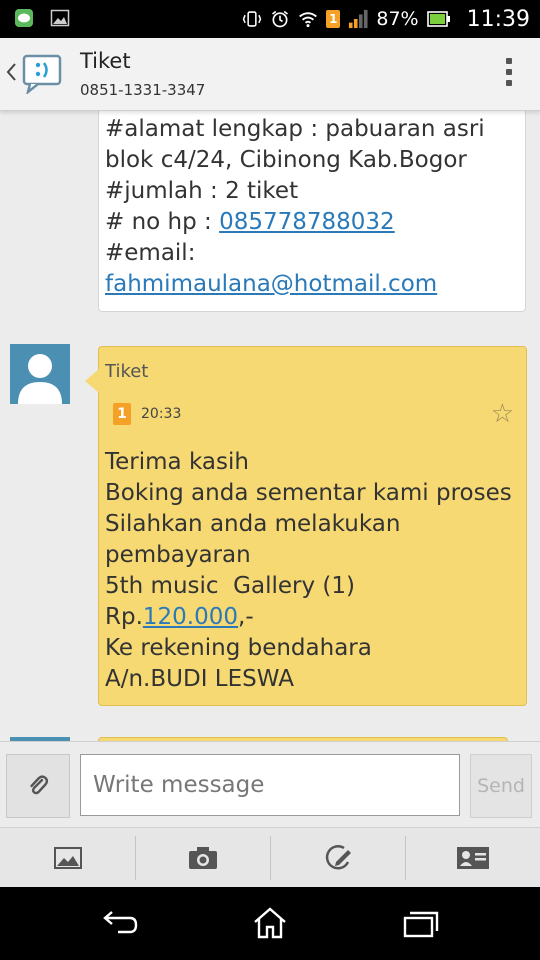 Image resolution: width=540 pixels, height=960 pixels. What do you see at coordinates (509, 72) in the screenshot?
I see `overflow-menu-icon` at bounding box center [509, 72].